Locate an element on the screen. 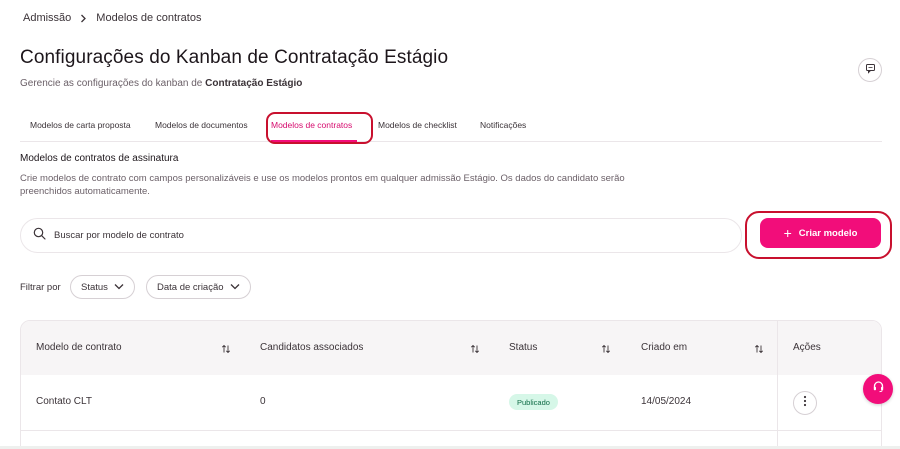  feedback-button is located at coordinates (870, 70).